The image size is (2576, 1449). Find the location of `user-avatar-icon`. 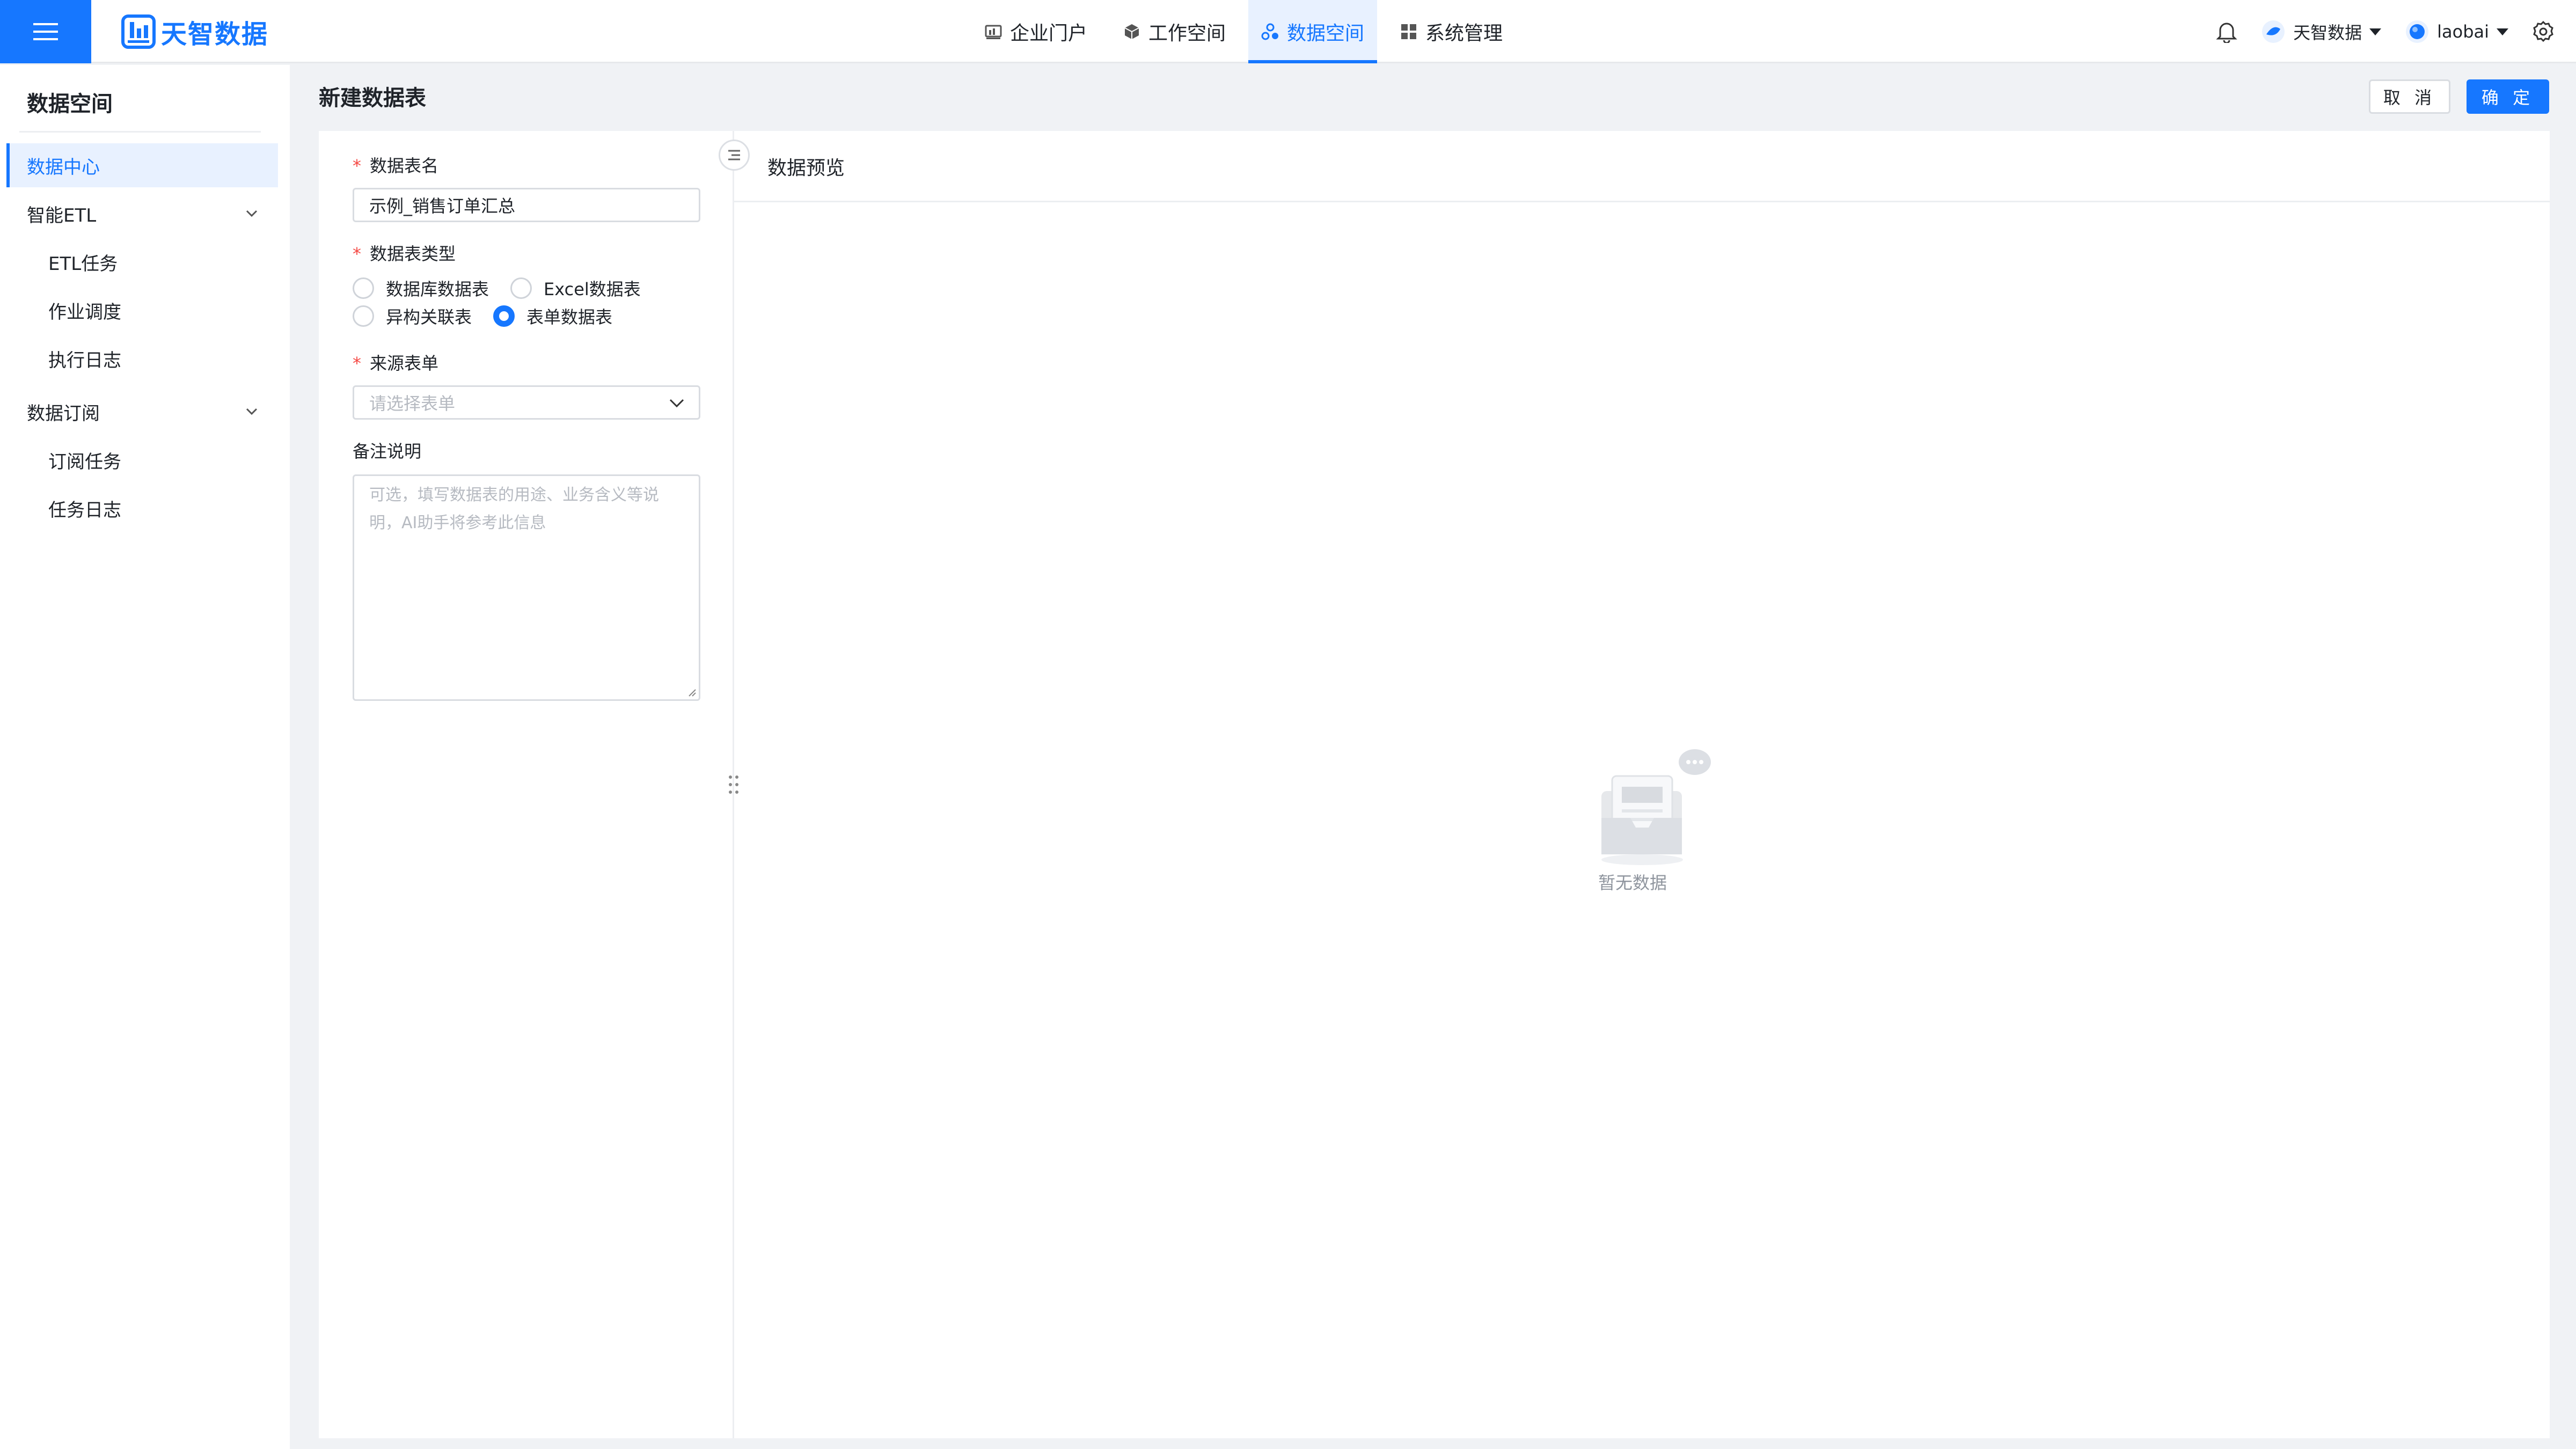

user-avatar-icon is located at coordinates (2417, 31).